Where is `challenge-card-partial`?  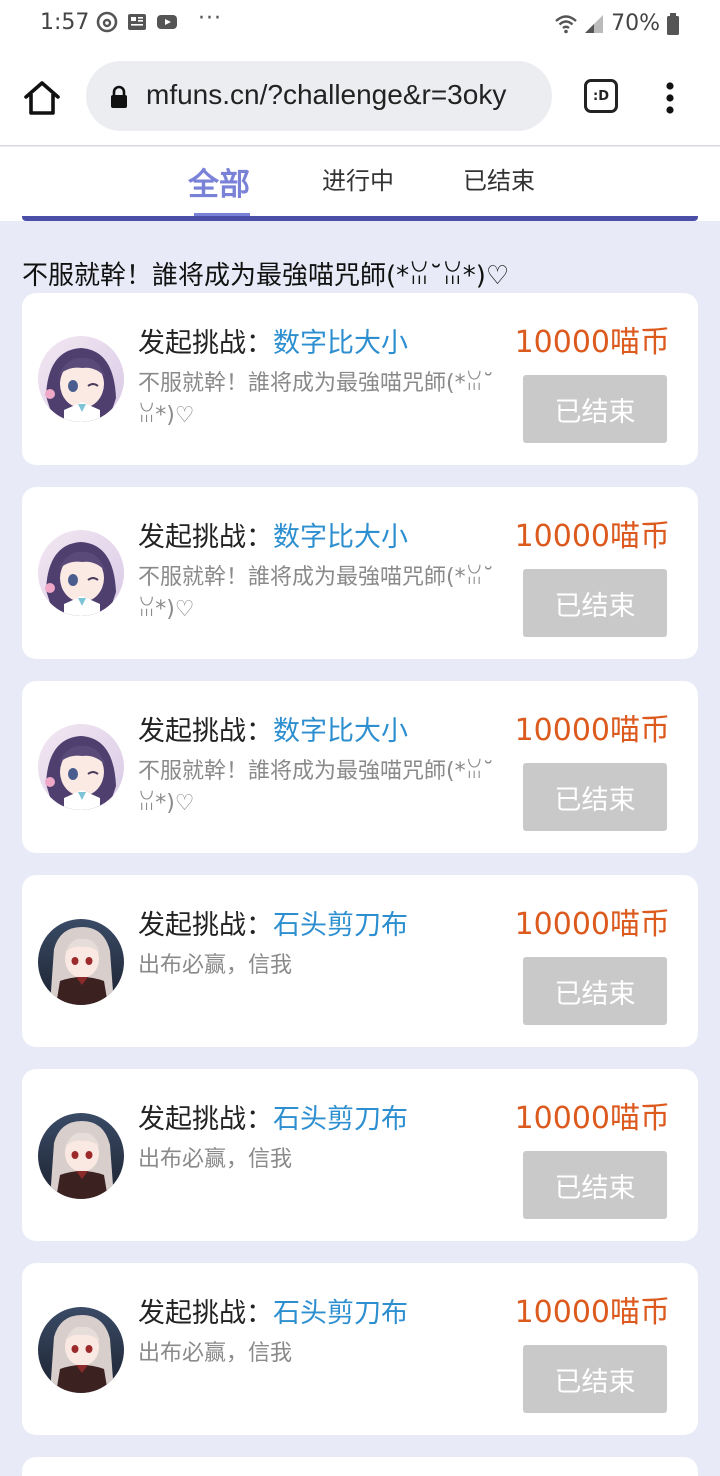 challenge-card-partial is located at coordinates (360, 1466).